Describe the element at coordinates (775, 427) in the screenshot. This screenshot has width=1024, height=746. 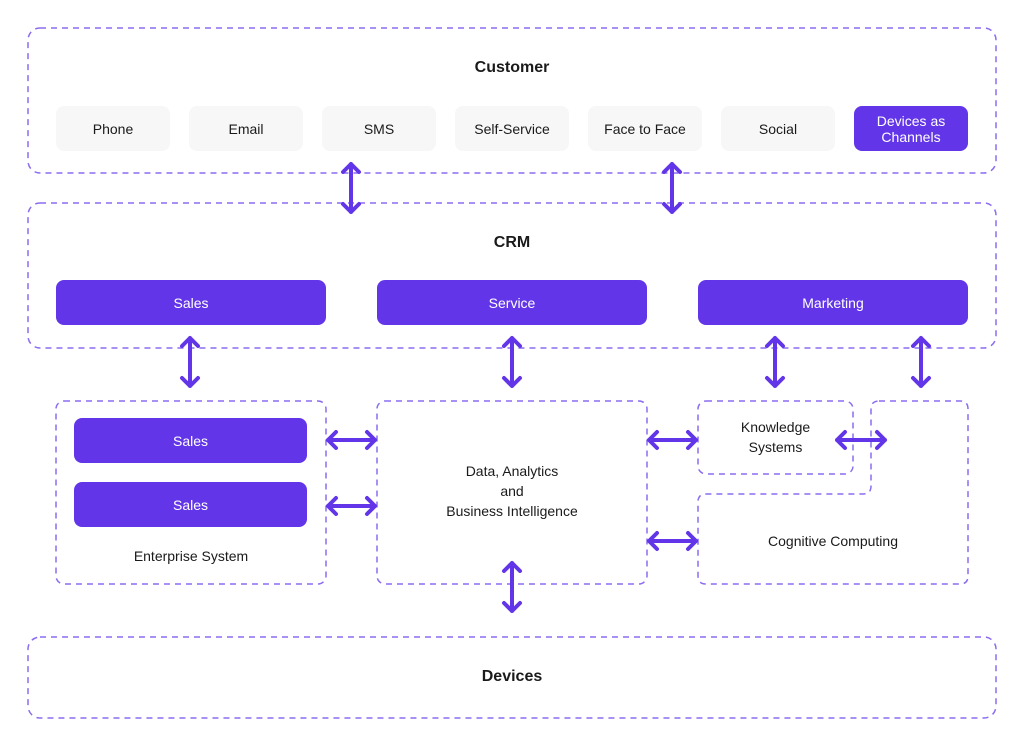
I see `knowledge-line-1: Knowledge` at that location.